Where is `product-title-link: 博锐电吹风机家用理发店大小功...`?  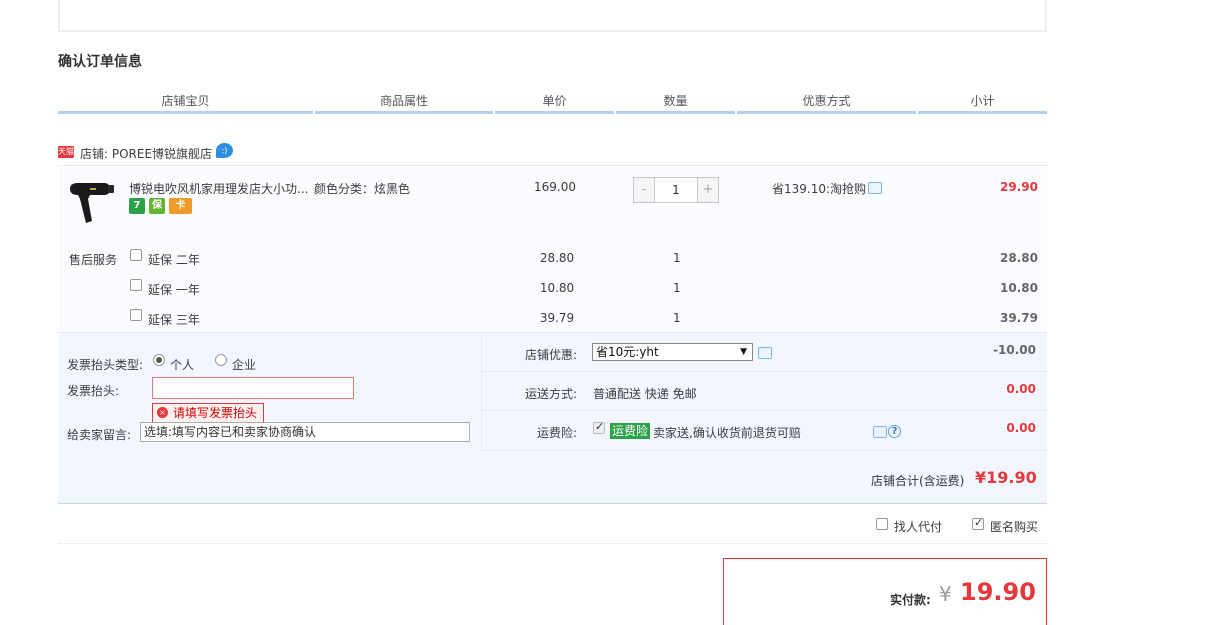 product-title-link: 博锐电吹风机家用理发店大小功... is located at coordinates (219, 188).